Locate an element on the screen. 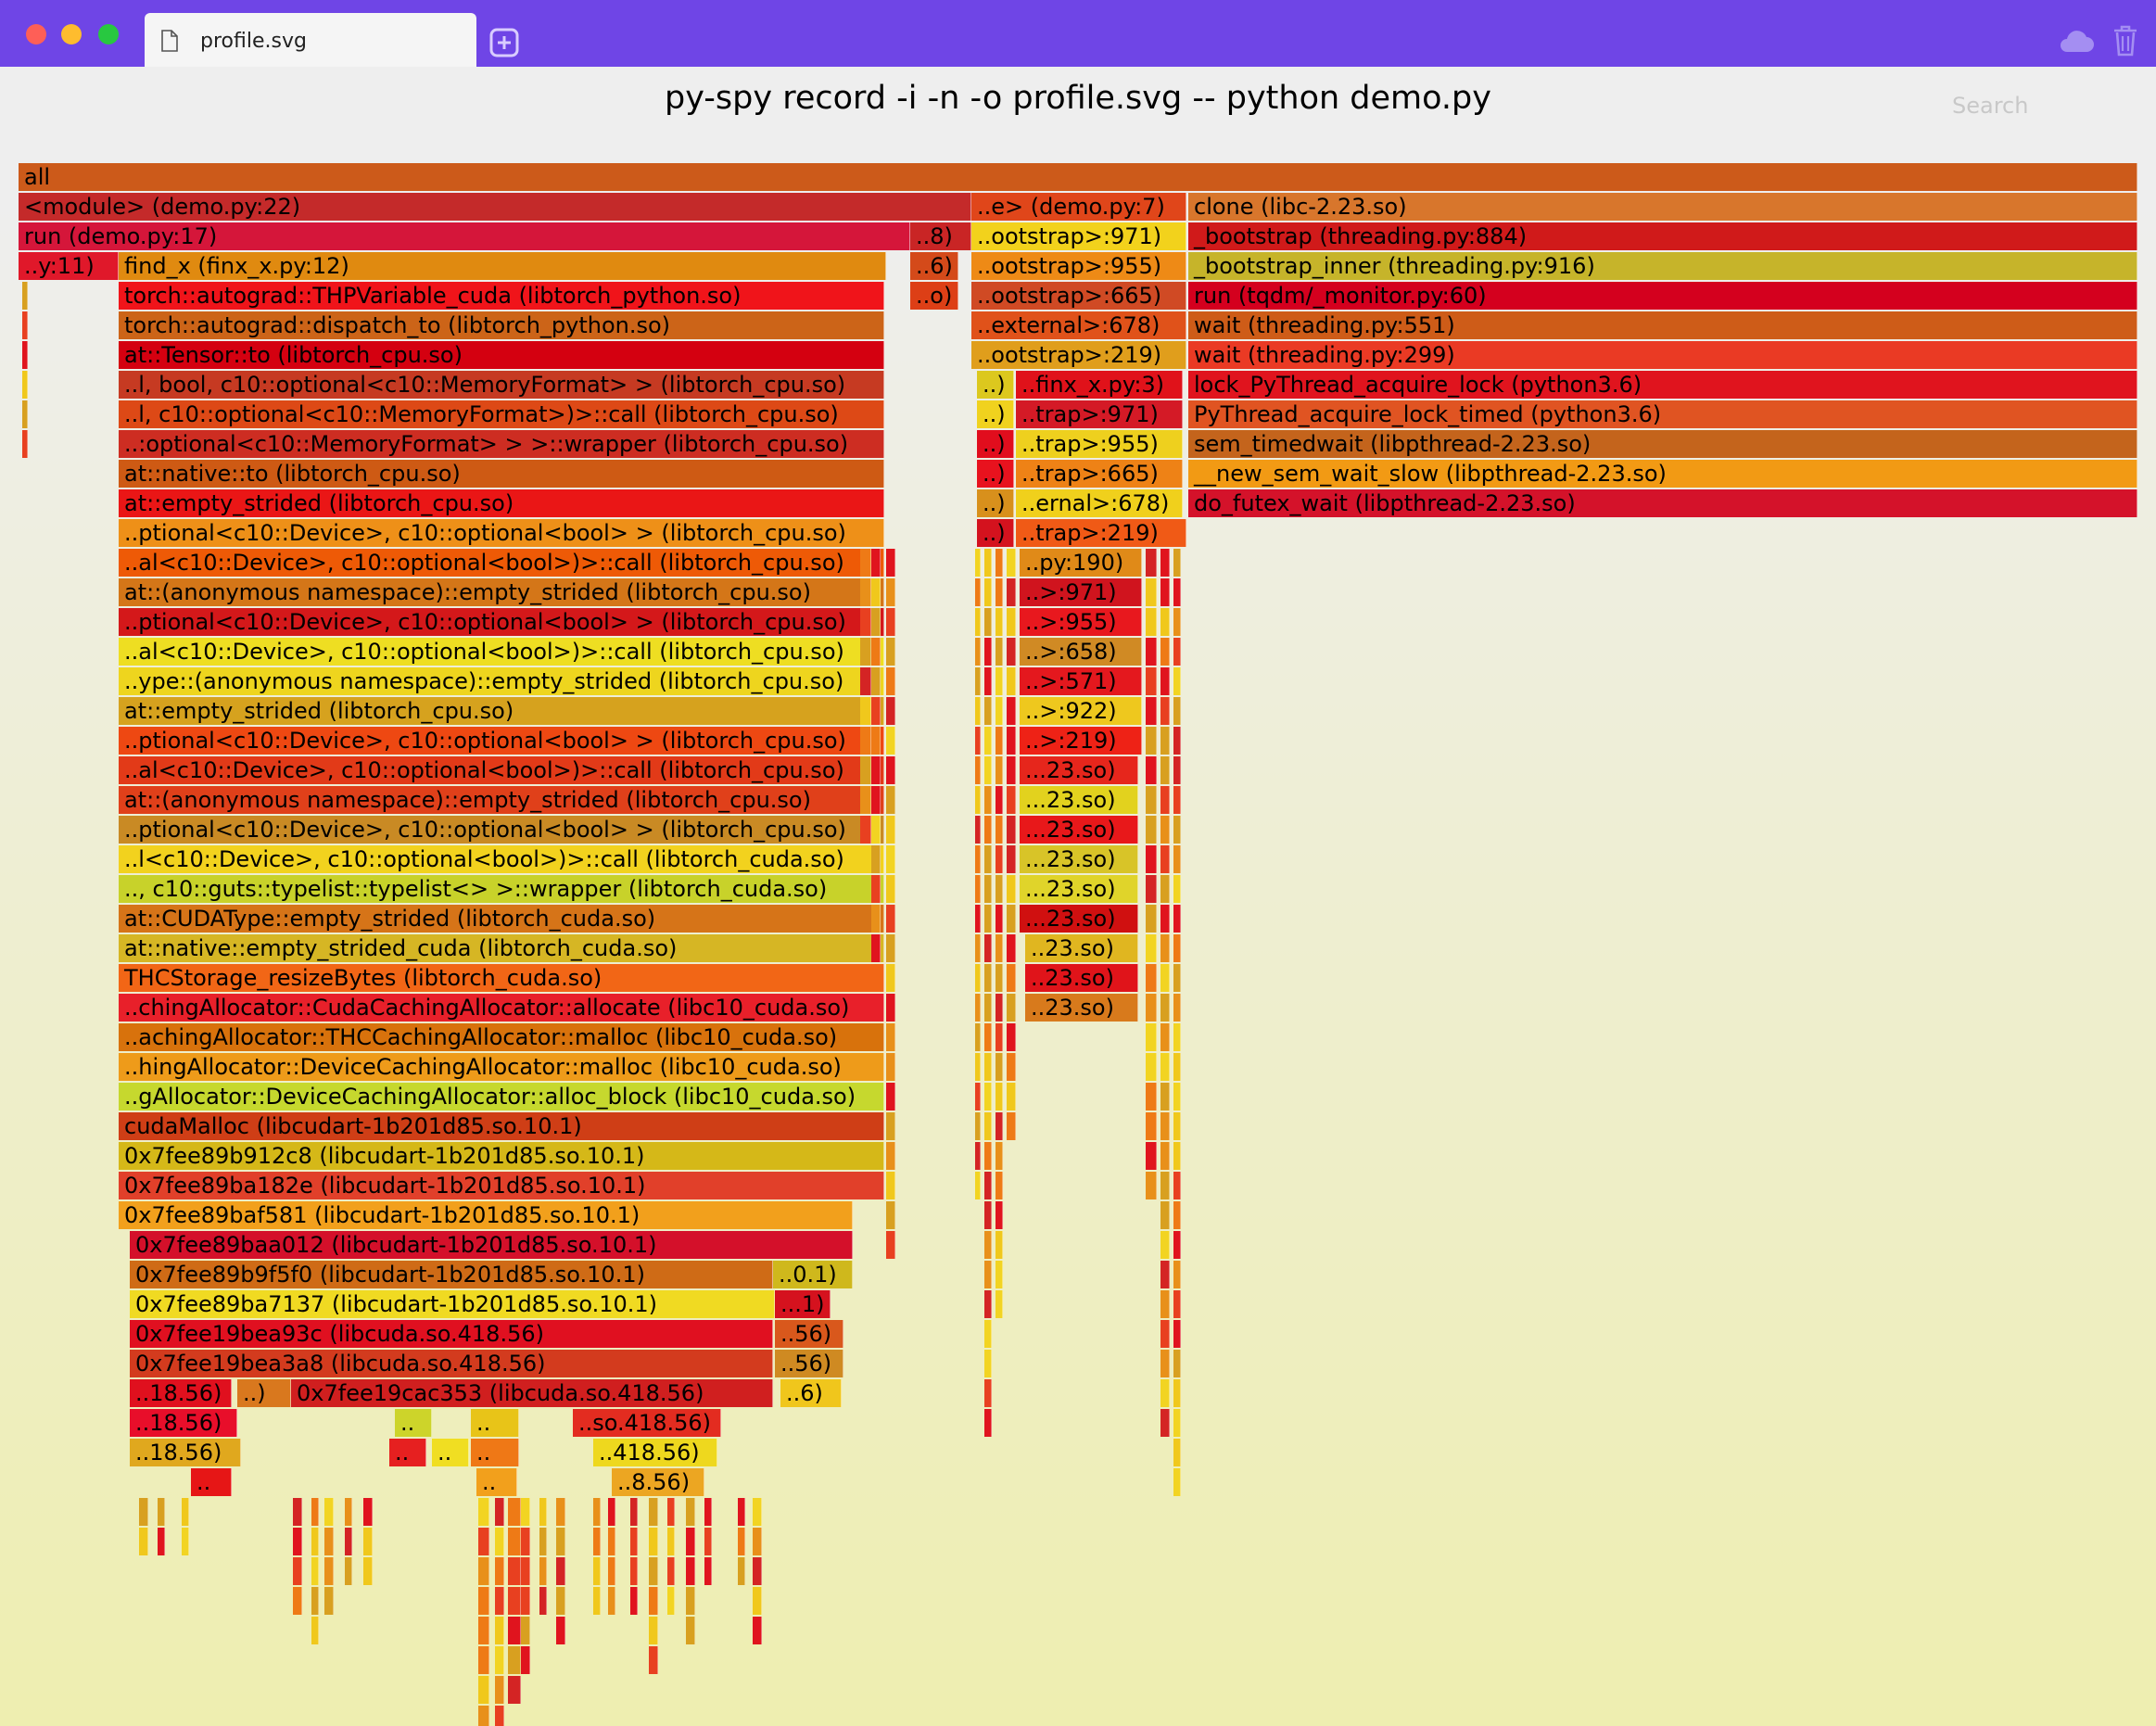 The width and height of the screenshot is (2156, 1726). frame: ..y:11) is located at coordinates (69, 266).